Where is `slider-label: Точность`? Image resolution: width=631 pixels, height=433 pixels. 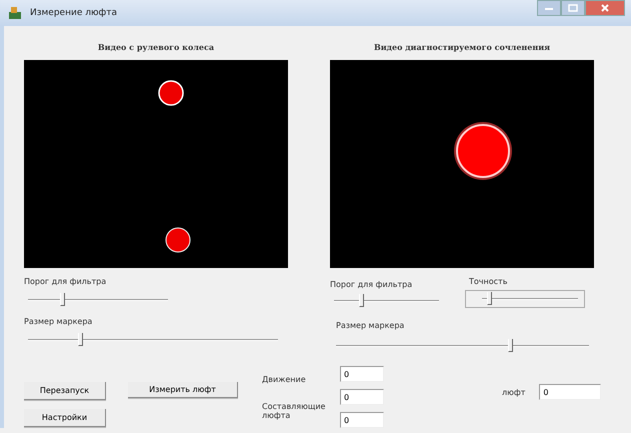
slider-label: Точность is located at coordinates (488, 281).